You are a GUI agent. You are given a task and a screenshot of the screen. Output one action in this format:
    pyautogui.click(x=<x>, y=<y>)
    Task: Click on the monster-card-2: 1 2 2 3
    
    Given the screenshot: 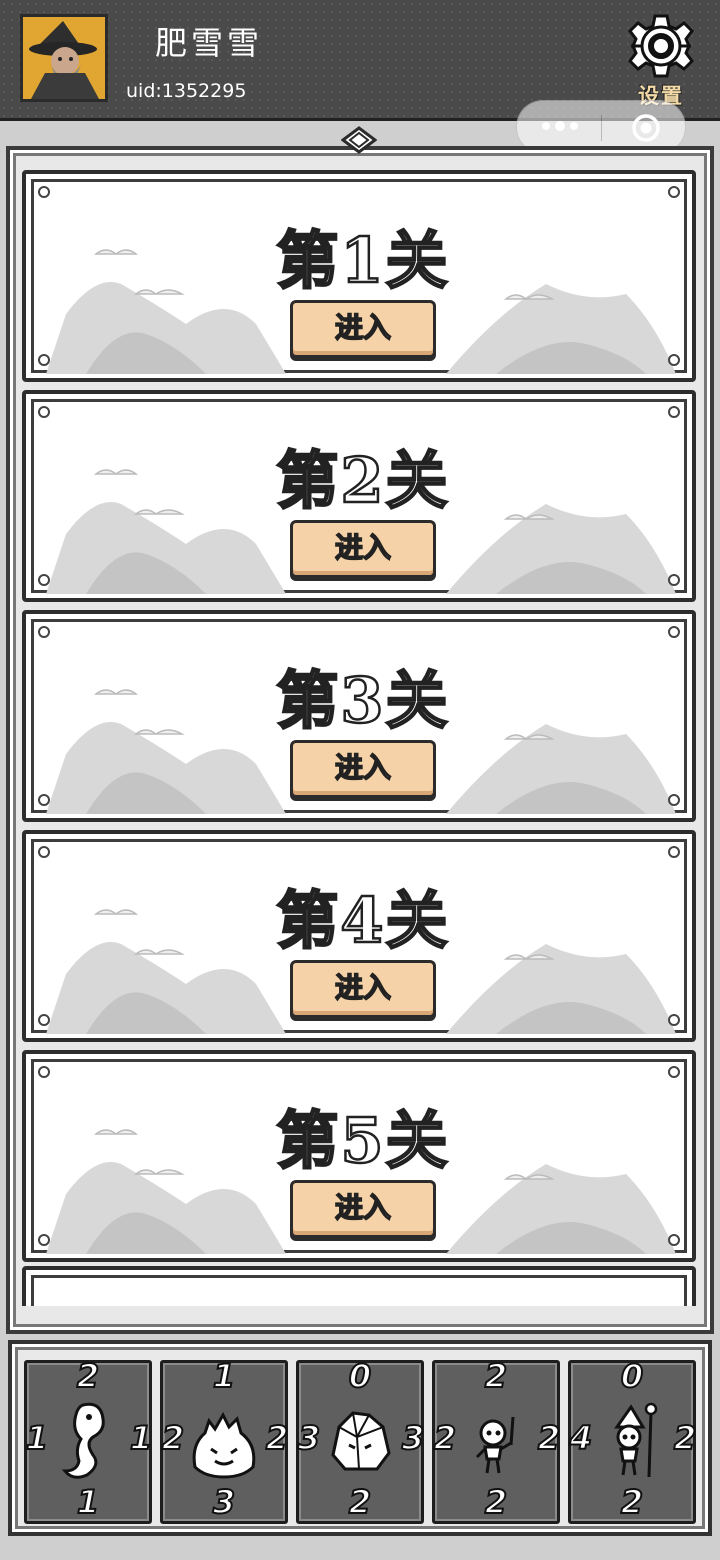 What is the action you would take?
    pyautogui.click(x=224, y=1440)
    